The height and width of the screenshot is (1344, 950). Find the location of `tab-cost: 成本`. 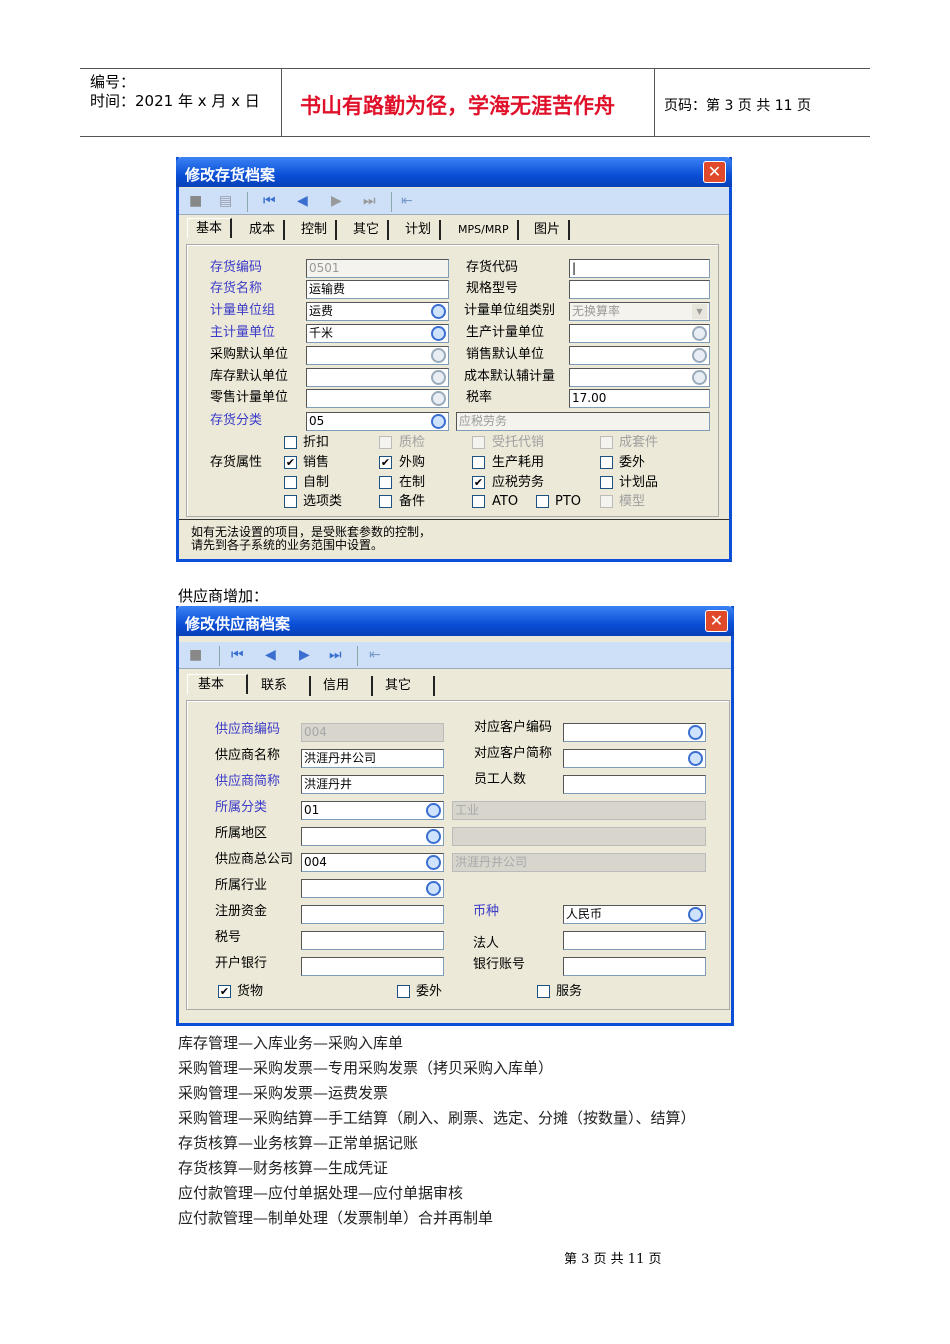

tab-cost: 成本 is located at coordinates (263, 230).